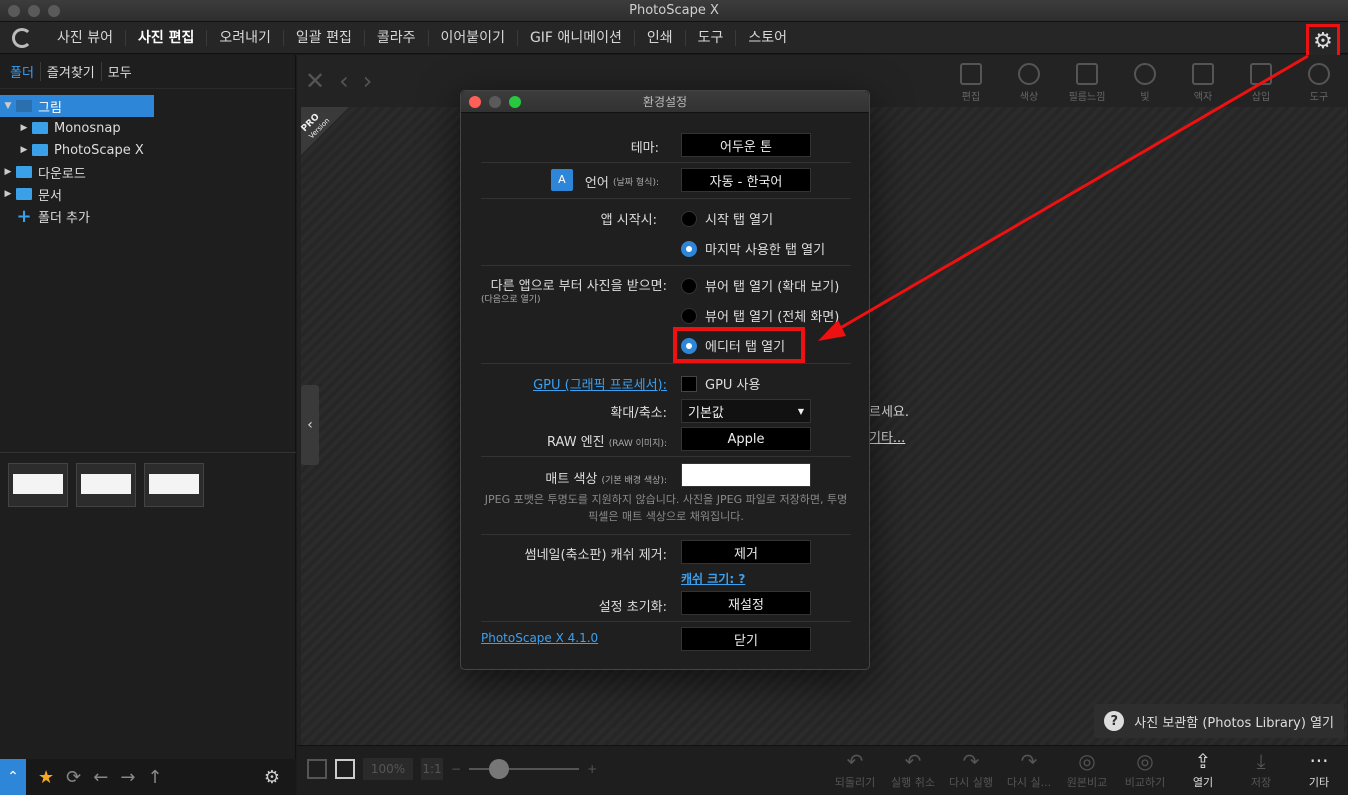  Describe the element at coordinates (165, 38) in the screenshot. I see `tab-photo-editor: 사진 편집` at that location.